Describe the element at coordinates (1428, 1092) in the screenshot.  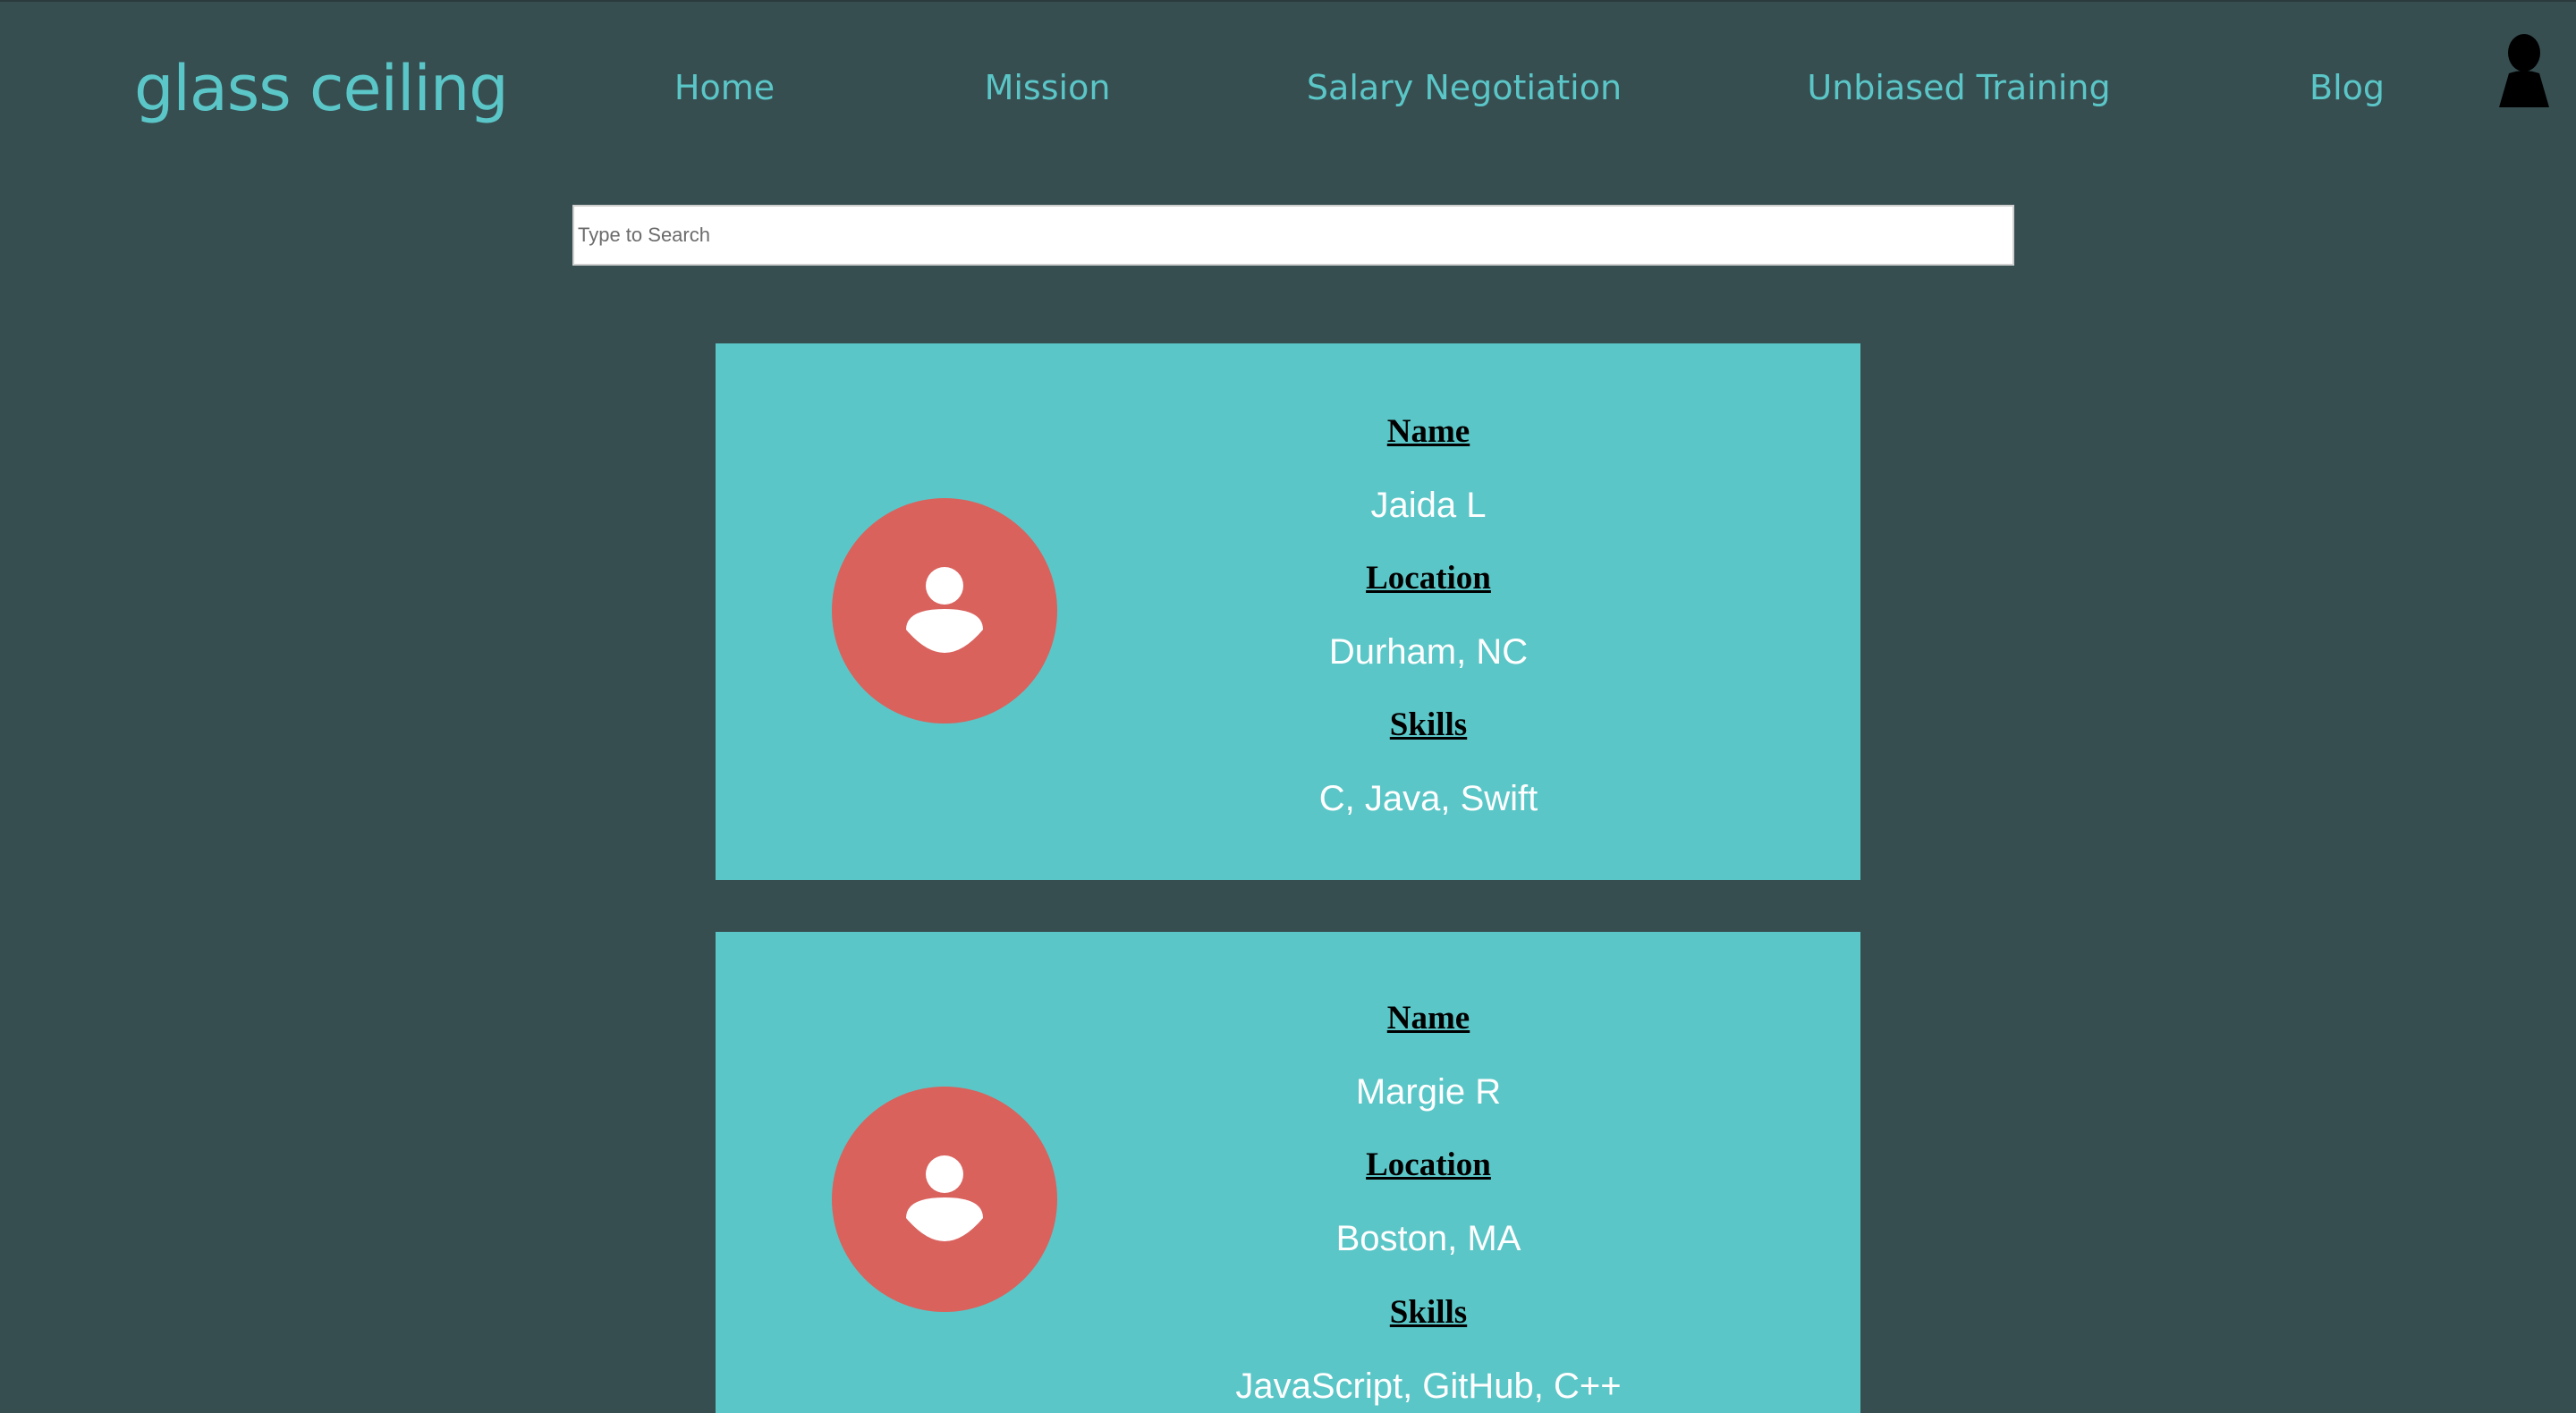
I see `profile-name: Margie R` at that location.